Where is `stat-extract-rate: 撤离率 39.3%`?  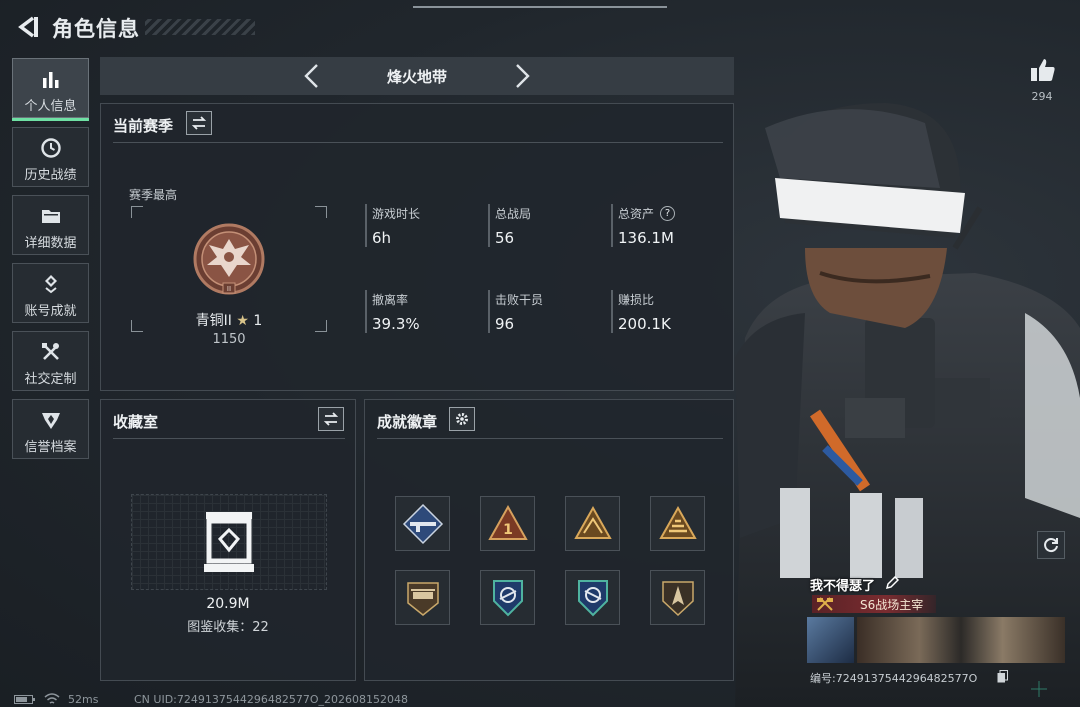
stat-extract-rate: 撤离率 39.3% is located at coordinates (392, 311).